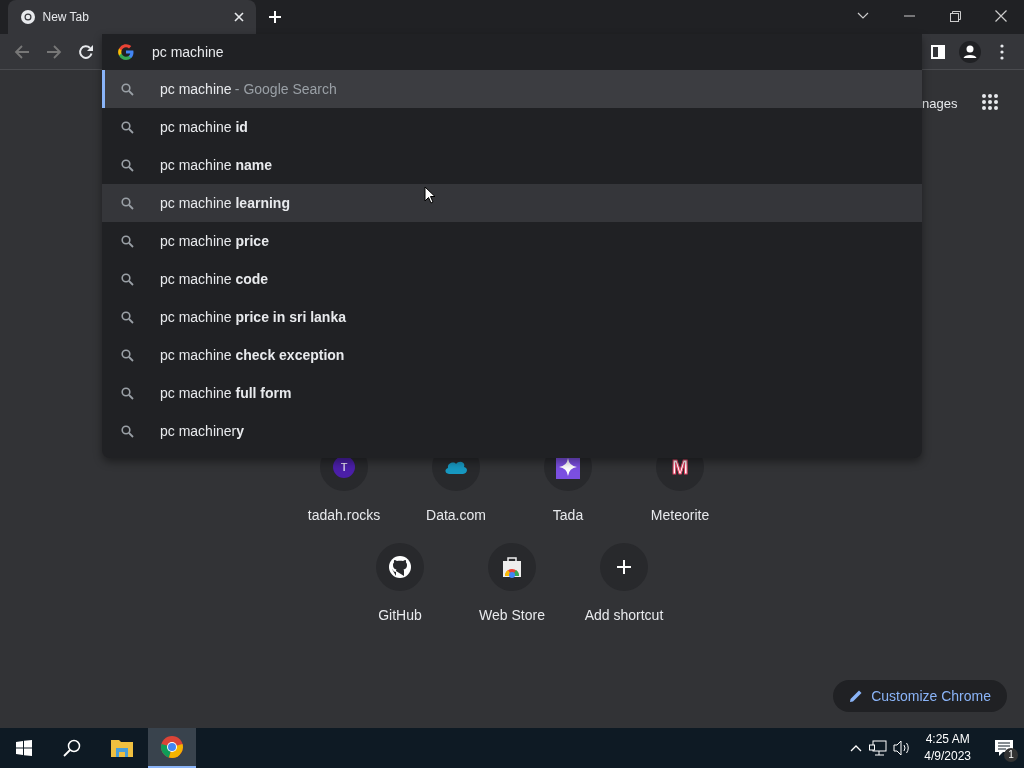  I want to click on suggestion-item: pc machine check exception, so click(512, 355).